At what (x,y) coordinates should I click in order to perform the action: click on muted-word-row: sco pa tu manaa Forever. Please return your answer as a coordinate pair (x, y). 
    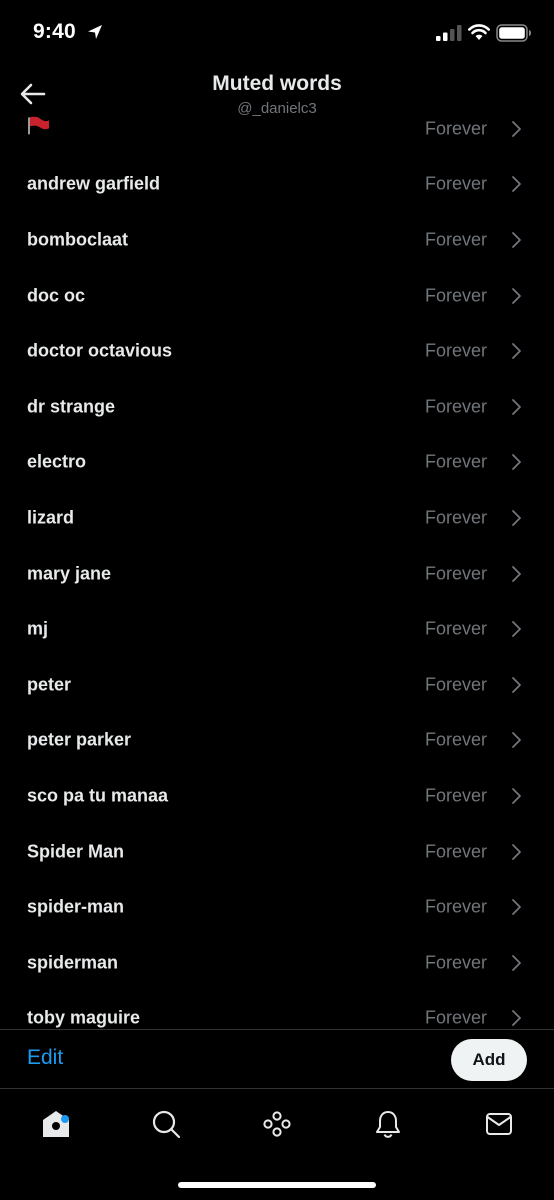
    Looking at the image, I should click on (277, 796).